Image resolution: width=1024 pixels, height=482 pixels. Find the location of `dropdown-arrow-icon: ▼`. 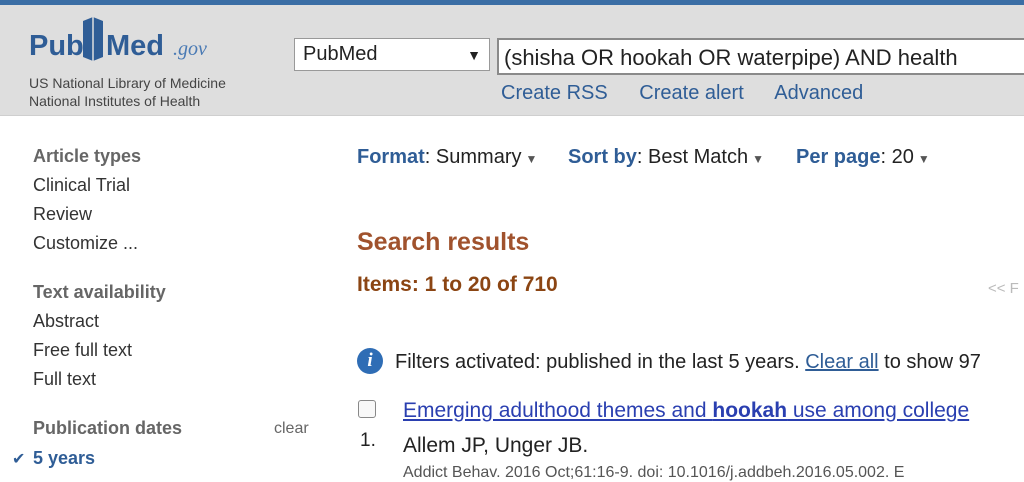

dropdown-arrow-icon: ▼ is located at coordinates (474, 55).